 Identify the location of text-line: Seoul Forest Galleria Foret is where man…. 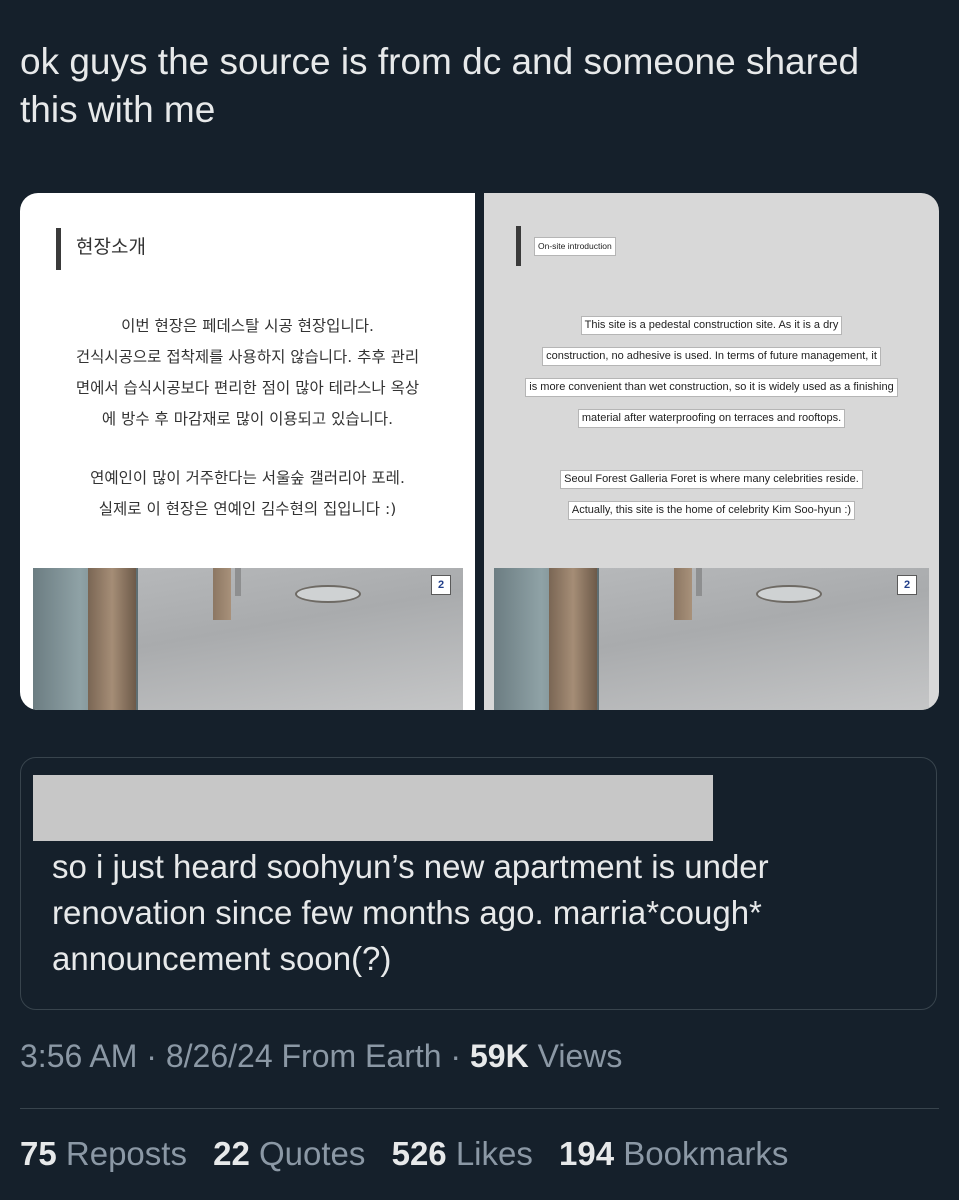
(711, 479).